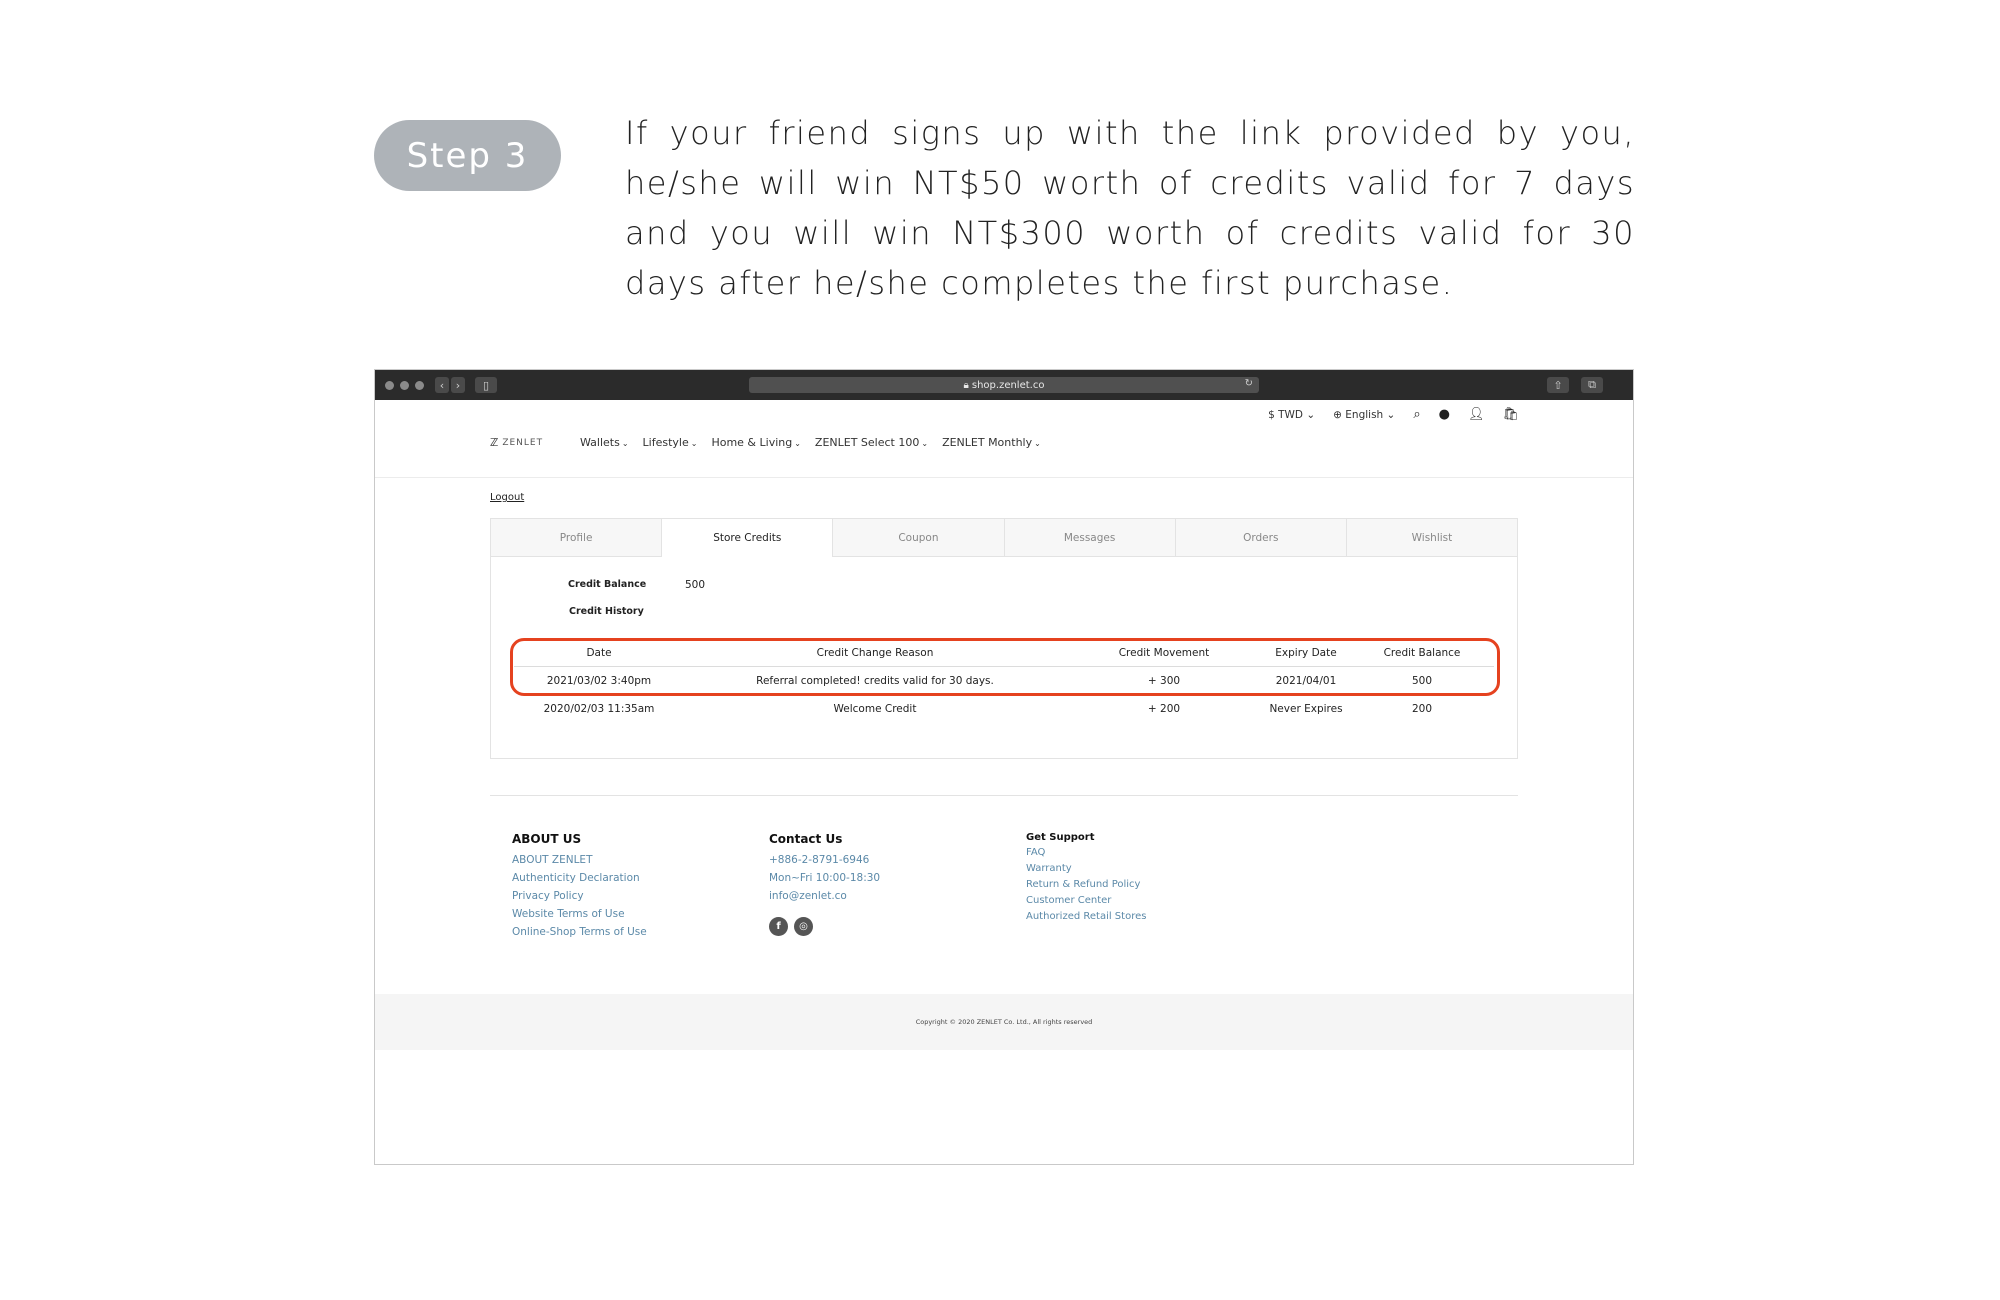 This screenshot has height=1300, width=2000. What do you see at coordinates (579, 914) in the screenshot?
I see `footer-link: Website Terms of Use` at bounding box center [579, 914].